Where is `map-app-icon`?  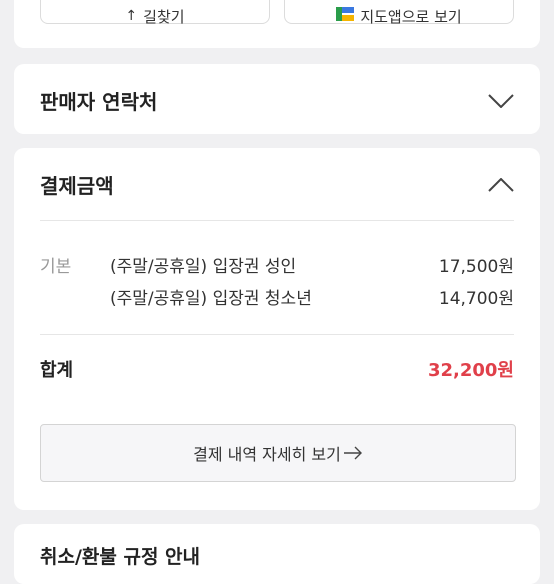
map-app-icon is located at coordinates (345, 16).